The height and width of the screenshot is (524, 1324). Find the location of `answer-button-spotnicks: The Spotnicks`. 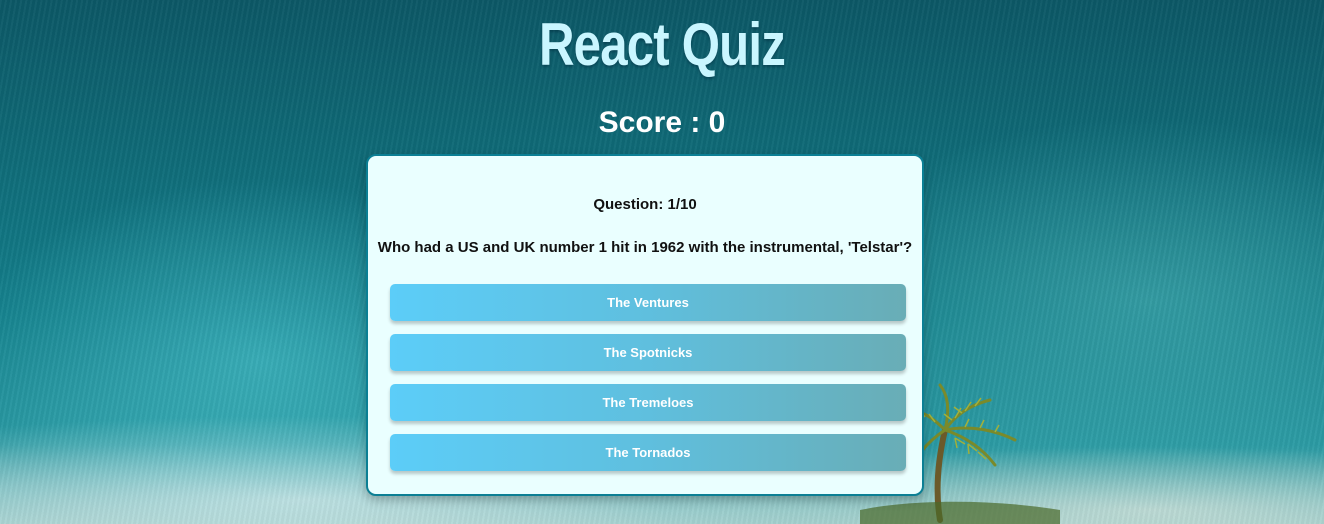

answer-button-spotnicks: The Spotnicks is located at coordinates (648, 352).